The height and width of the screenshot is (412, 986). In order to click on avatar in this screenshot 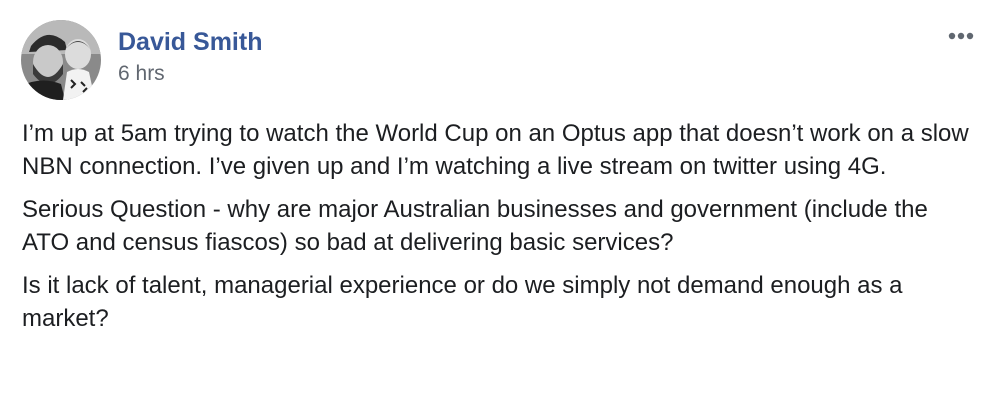, I will do `click(61, 60)`.